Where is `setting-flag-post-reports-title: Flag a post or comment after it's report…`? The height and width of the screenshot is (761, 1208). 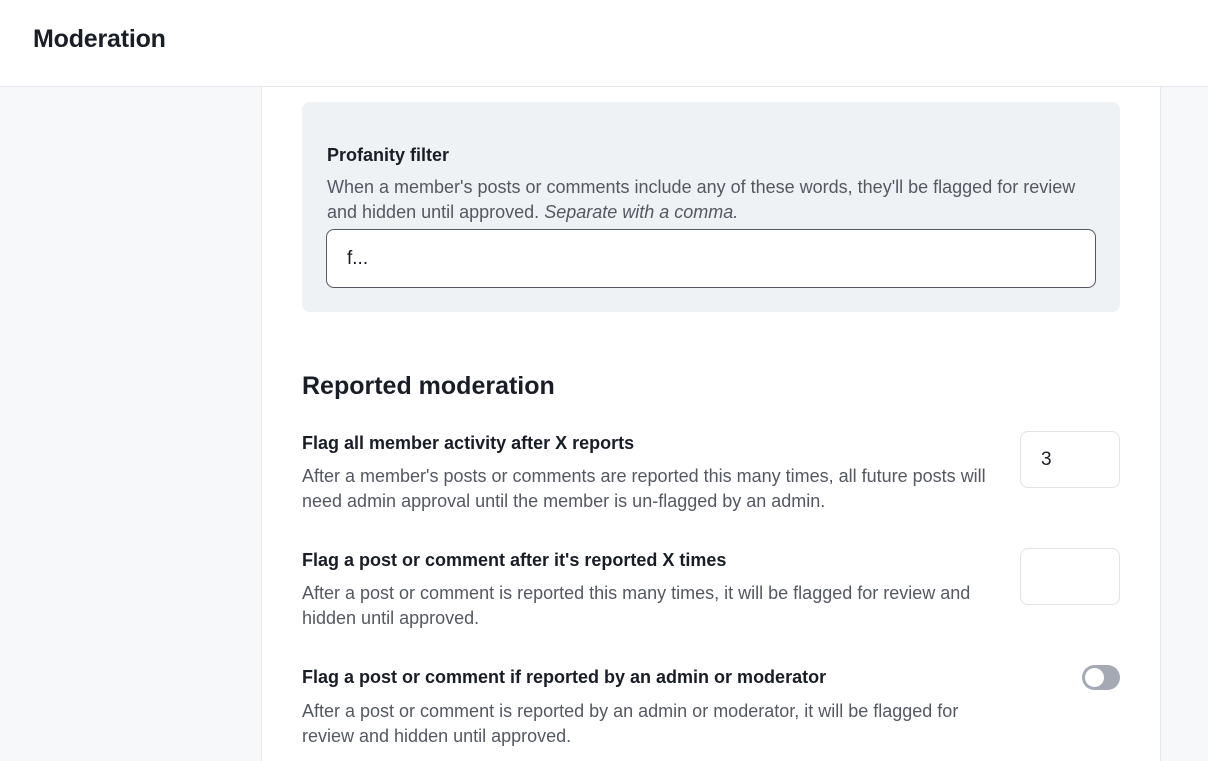 setting-flag-post-reports-title: Flag a post or comment after it's report… is located at coordinates (514, 560).